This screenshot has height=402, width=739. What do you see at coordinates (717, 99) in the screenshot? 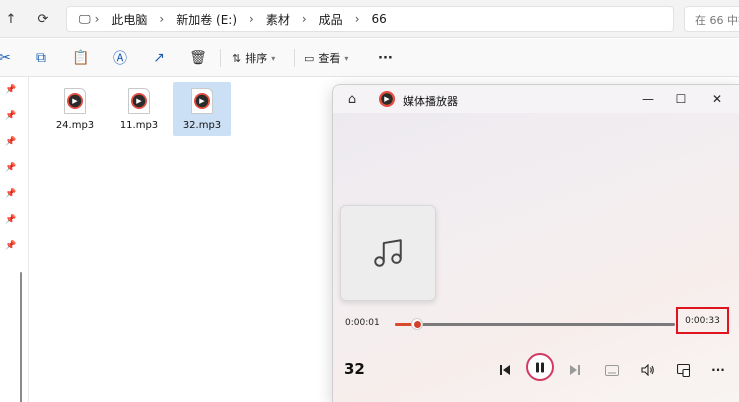
I see `close-button: ✕` at bounding box center [717, 99].